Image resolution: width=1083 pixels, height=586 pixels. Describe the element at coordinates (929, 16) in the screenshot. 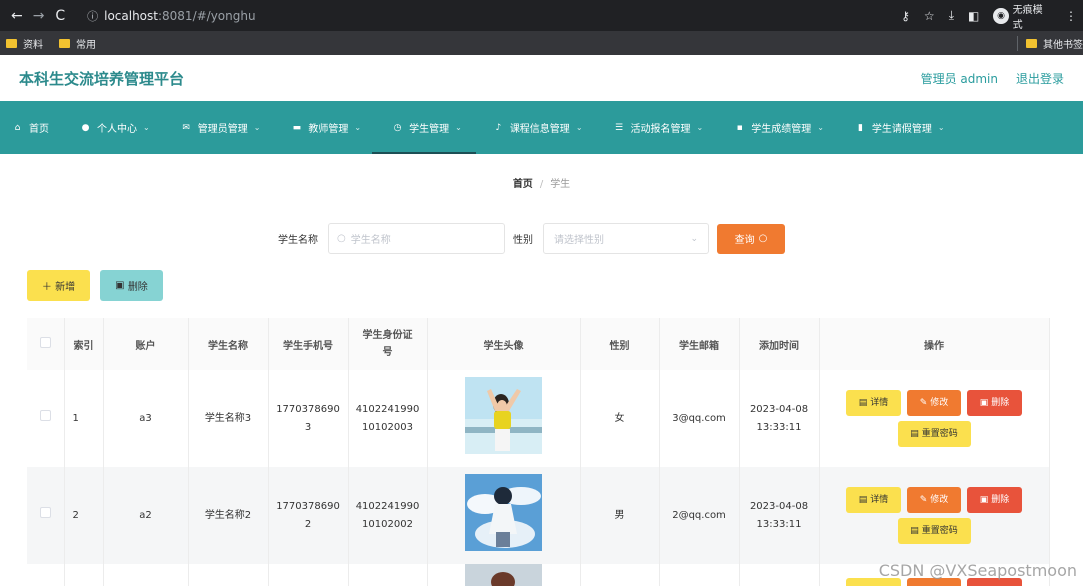

I see `star-icon: ☆` at that location.